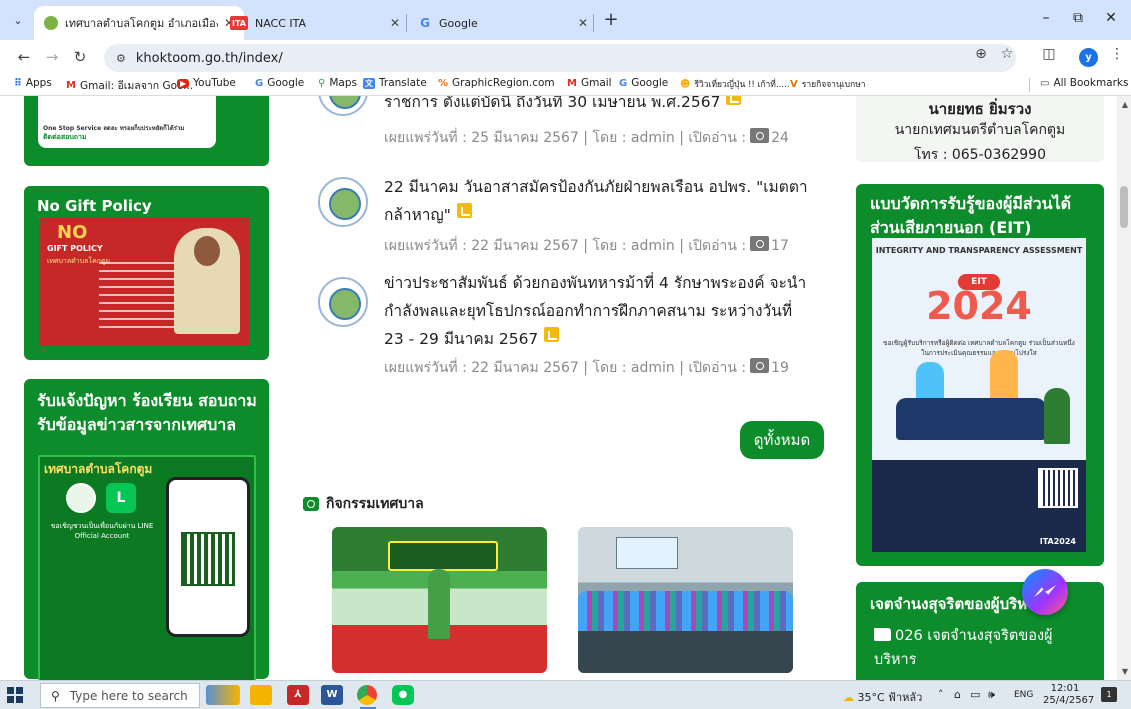  Describe the element at coordinates (33, 83) in the screenshot. I see `bookmark-apps: ⠿ Apps` at that location.